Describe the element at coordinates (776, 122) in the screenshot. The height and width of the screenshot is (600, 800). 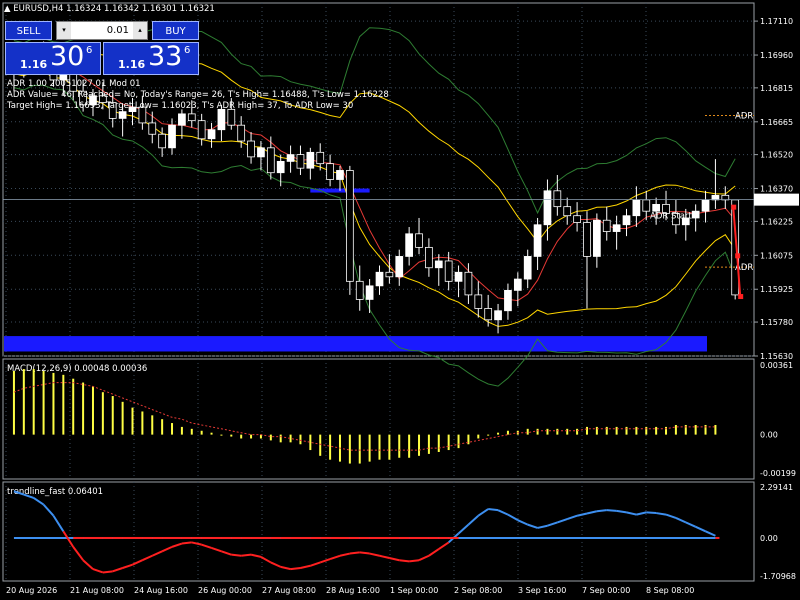
I see `y-tick-label: 1.16665` at that location.